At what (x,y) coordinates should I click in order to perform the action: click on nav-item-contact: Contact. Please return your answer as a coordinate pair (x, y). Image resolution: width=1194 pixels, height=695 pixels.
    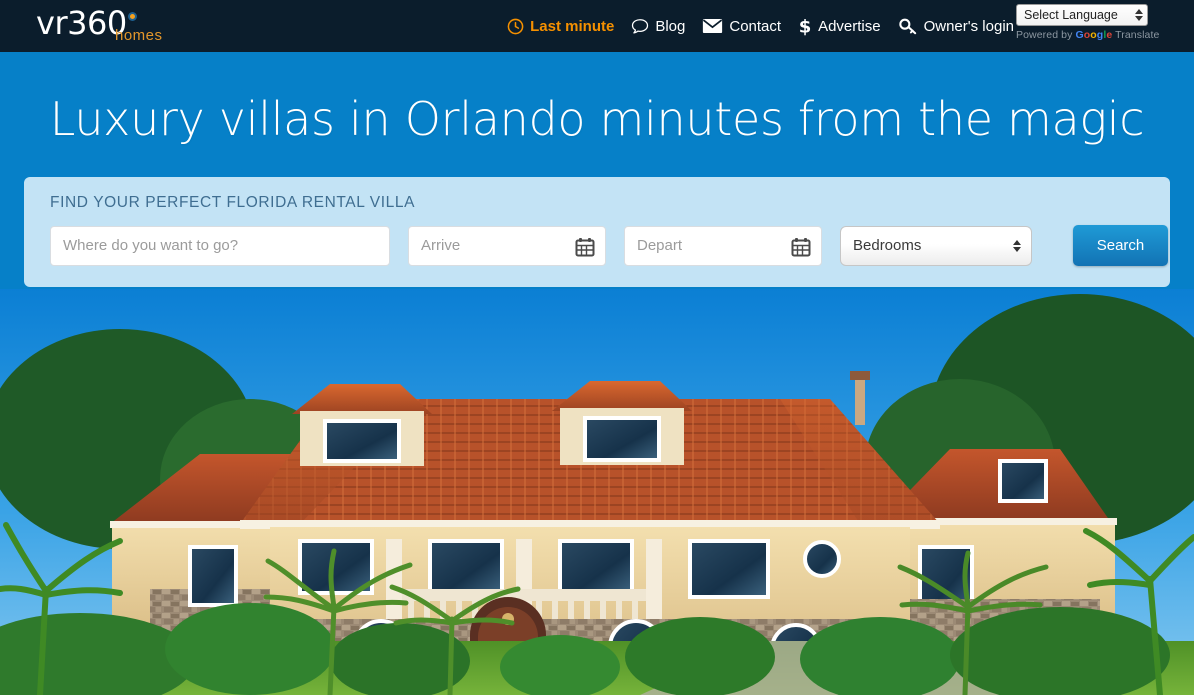
    Looking at the image, I should click on (741, 26).